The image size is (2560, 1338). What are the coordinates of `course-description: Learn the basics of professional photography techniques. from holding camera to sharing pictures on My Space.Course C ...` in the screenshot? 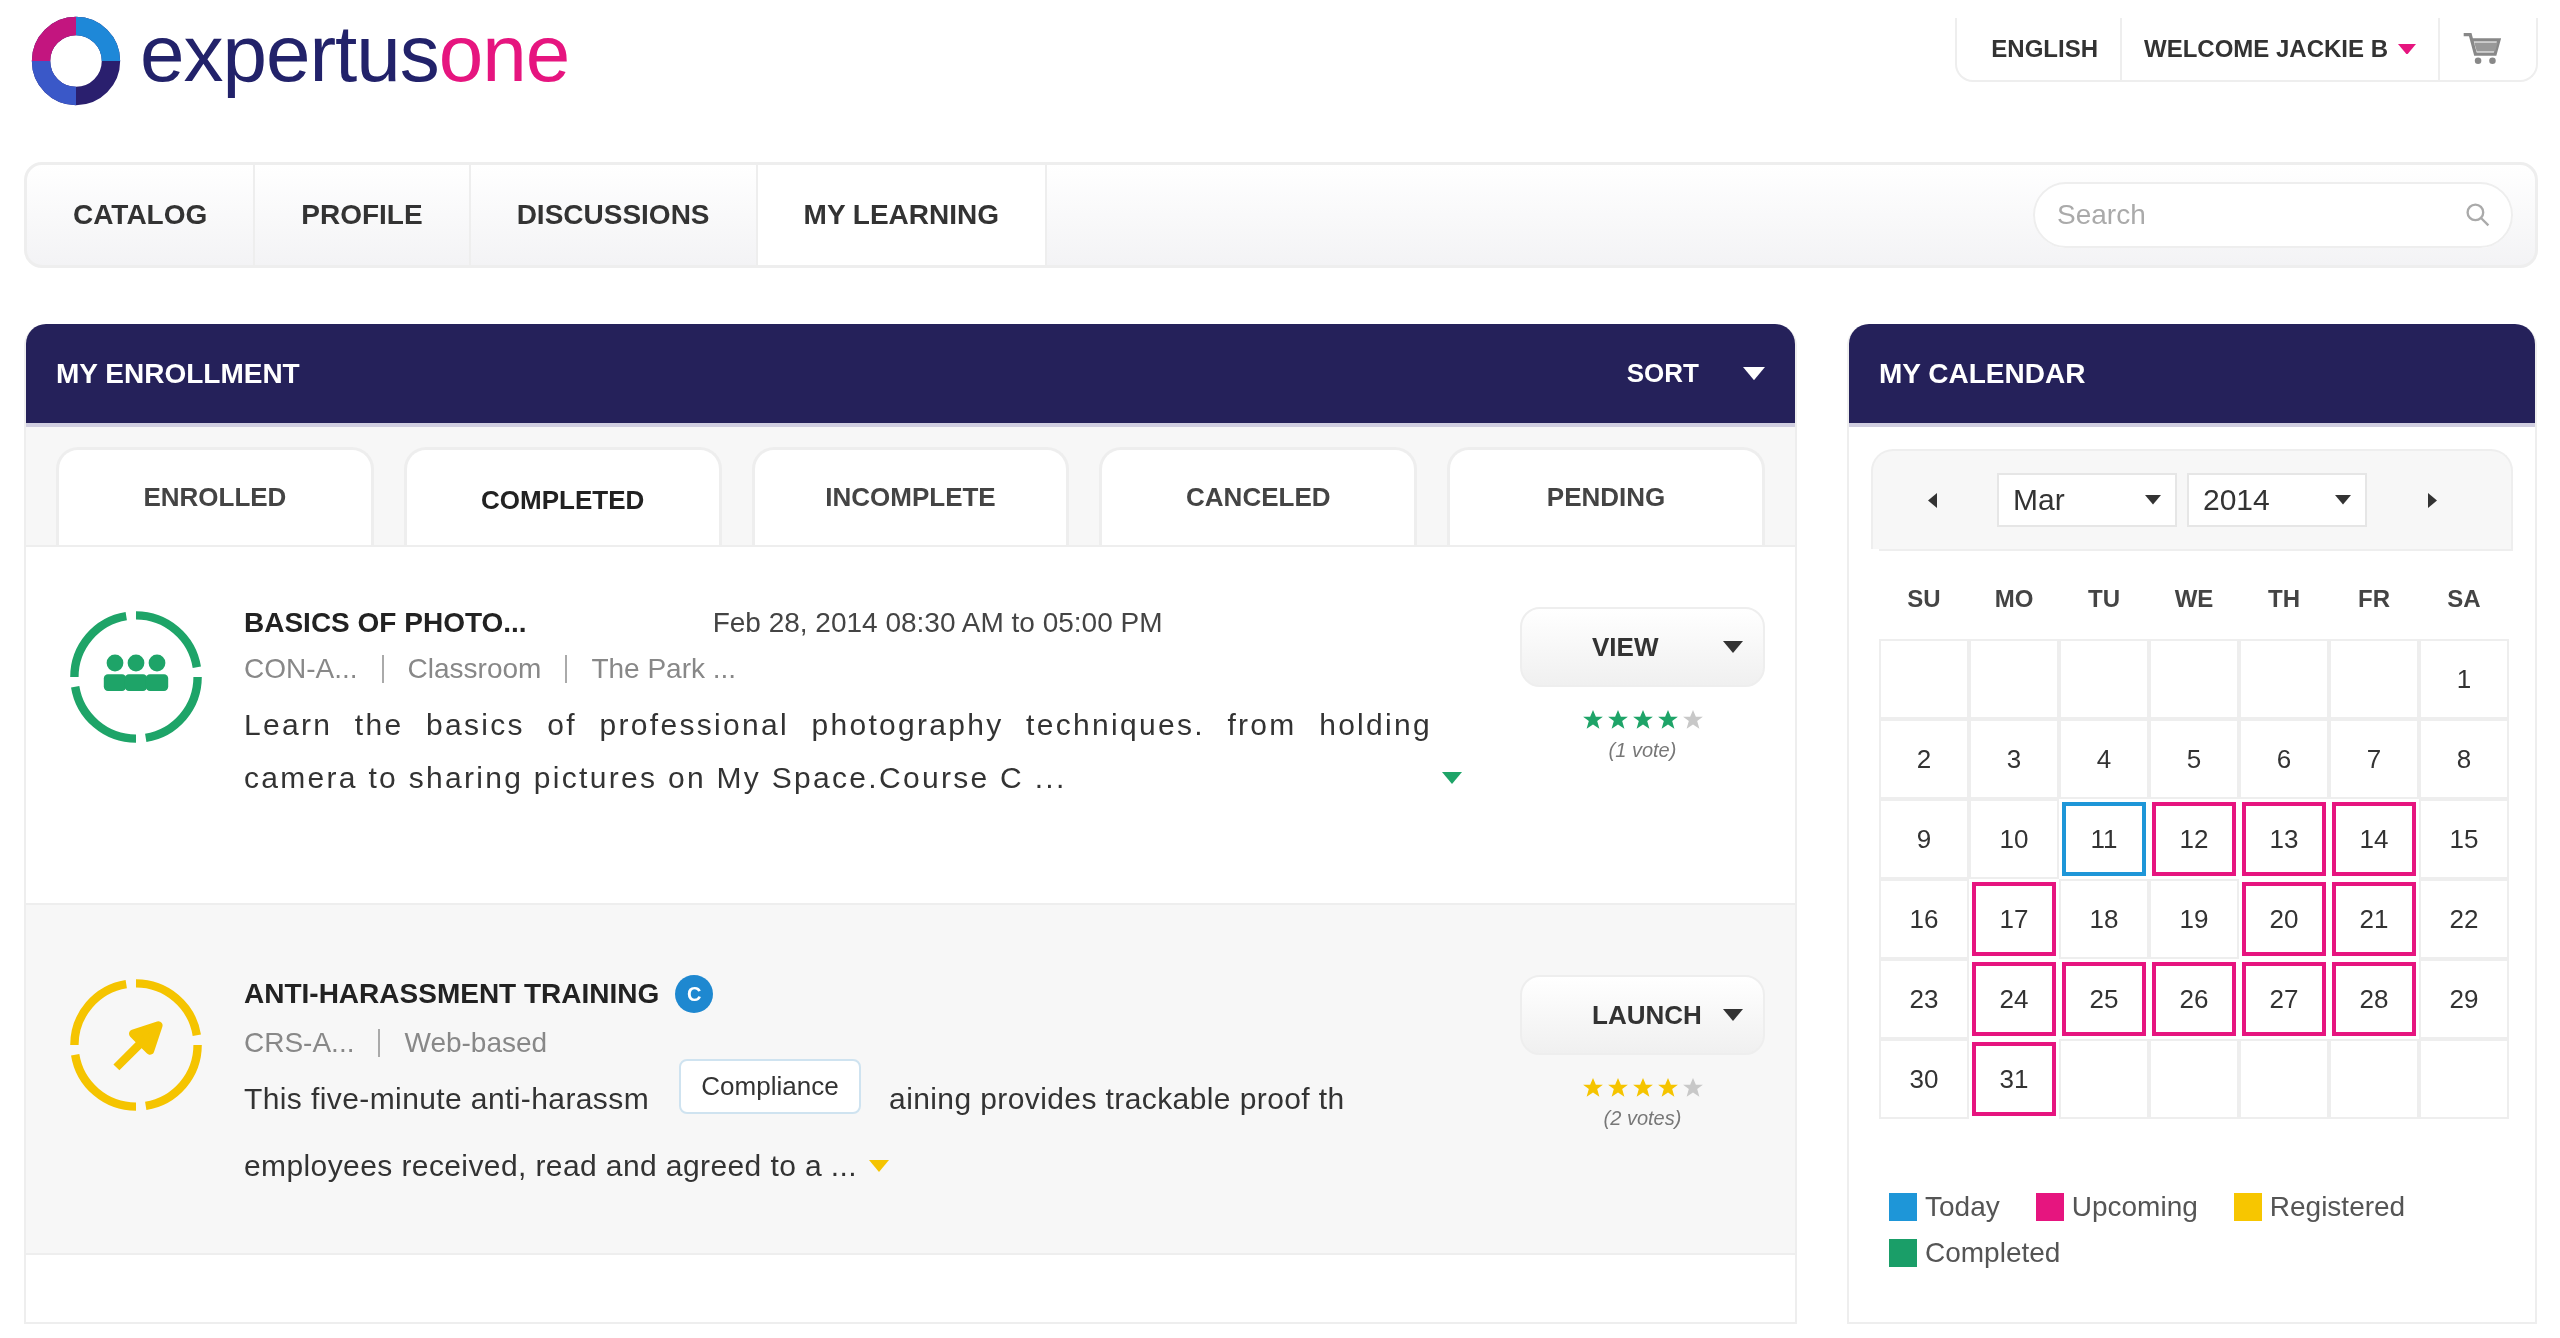 It's located at (838, 751).